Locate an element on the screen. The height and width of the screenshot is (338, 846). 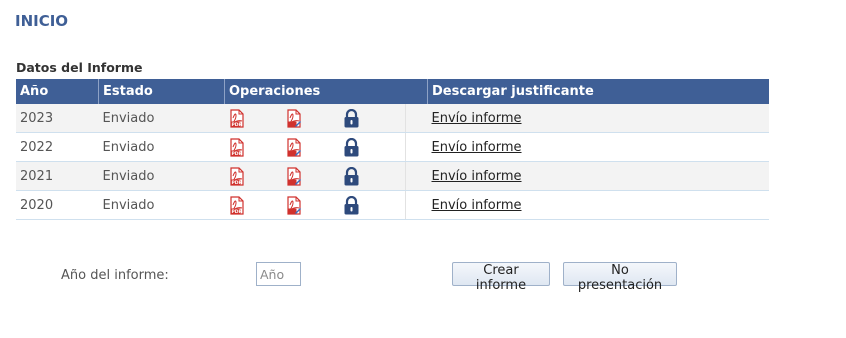
year-label: Año del informe: is located at coordinates (115, 275).